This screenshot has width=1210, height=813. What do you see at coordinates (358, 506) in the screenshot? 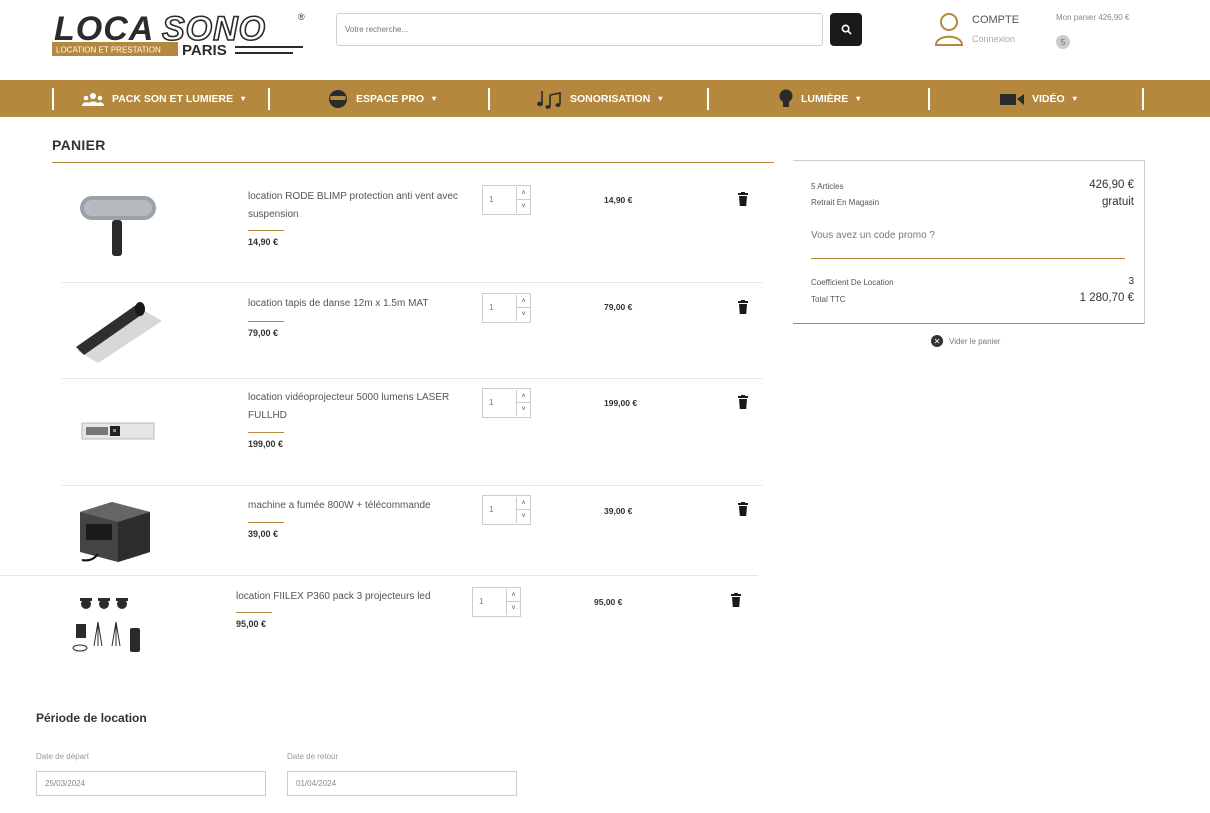
I see `product-name: machine a fumée 800W + télécommande` at bounding box center [358, 506].